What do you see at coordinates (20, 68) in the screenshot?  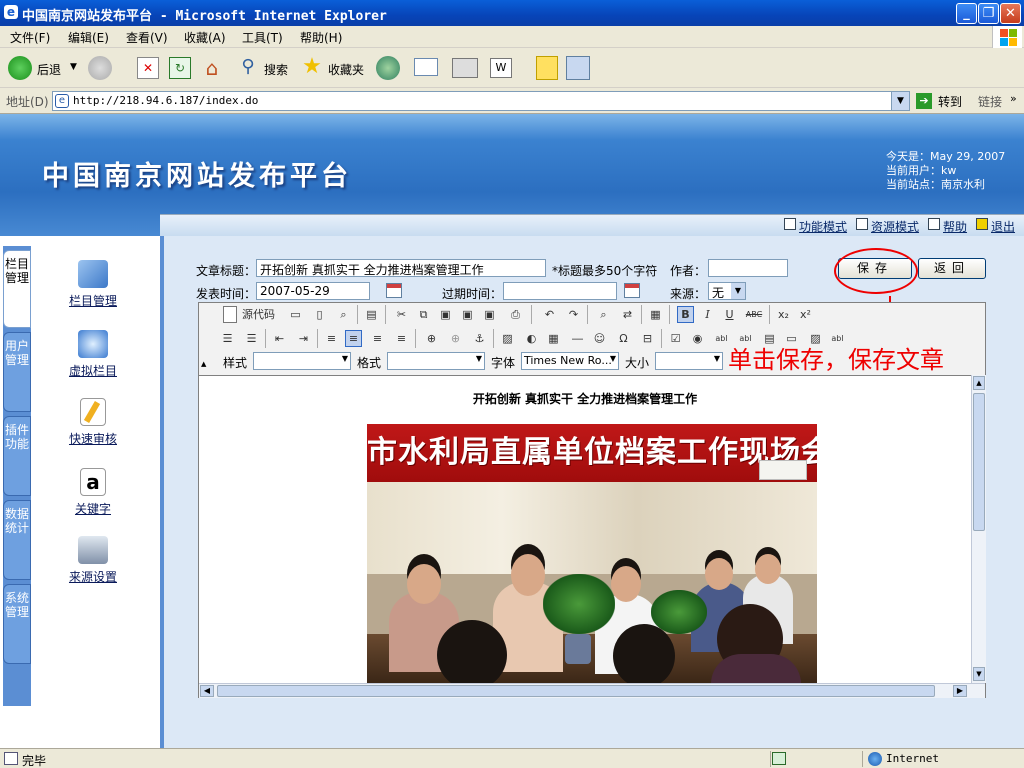 I see `back-arrow-icon` at bounding box center [20, 68].